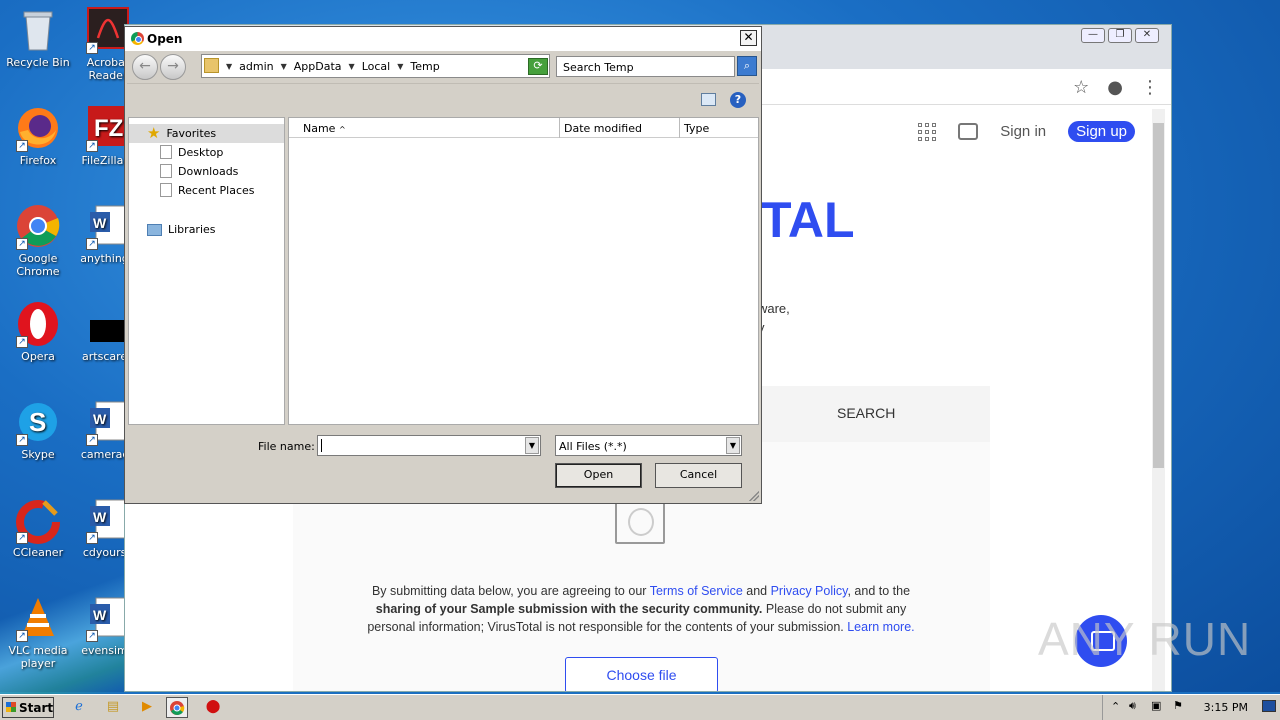 The image size is (1280, 720). I want to click on sort-up-icon: ^, so click(342, 129).